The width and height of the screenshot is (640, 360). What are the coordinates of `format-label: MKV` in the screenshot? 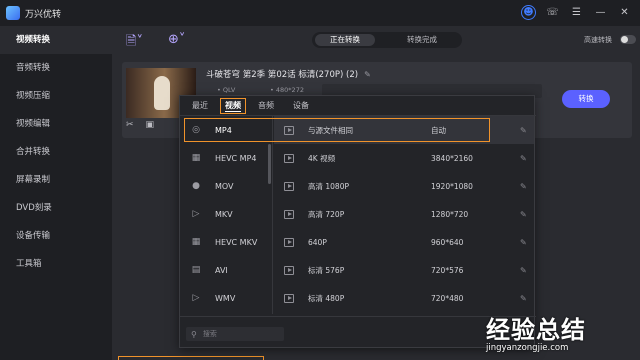 It's located at (224, 214).